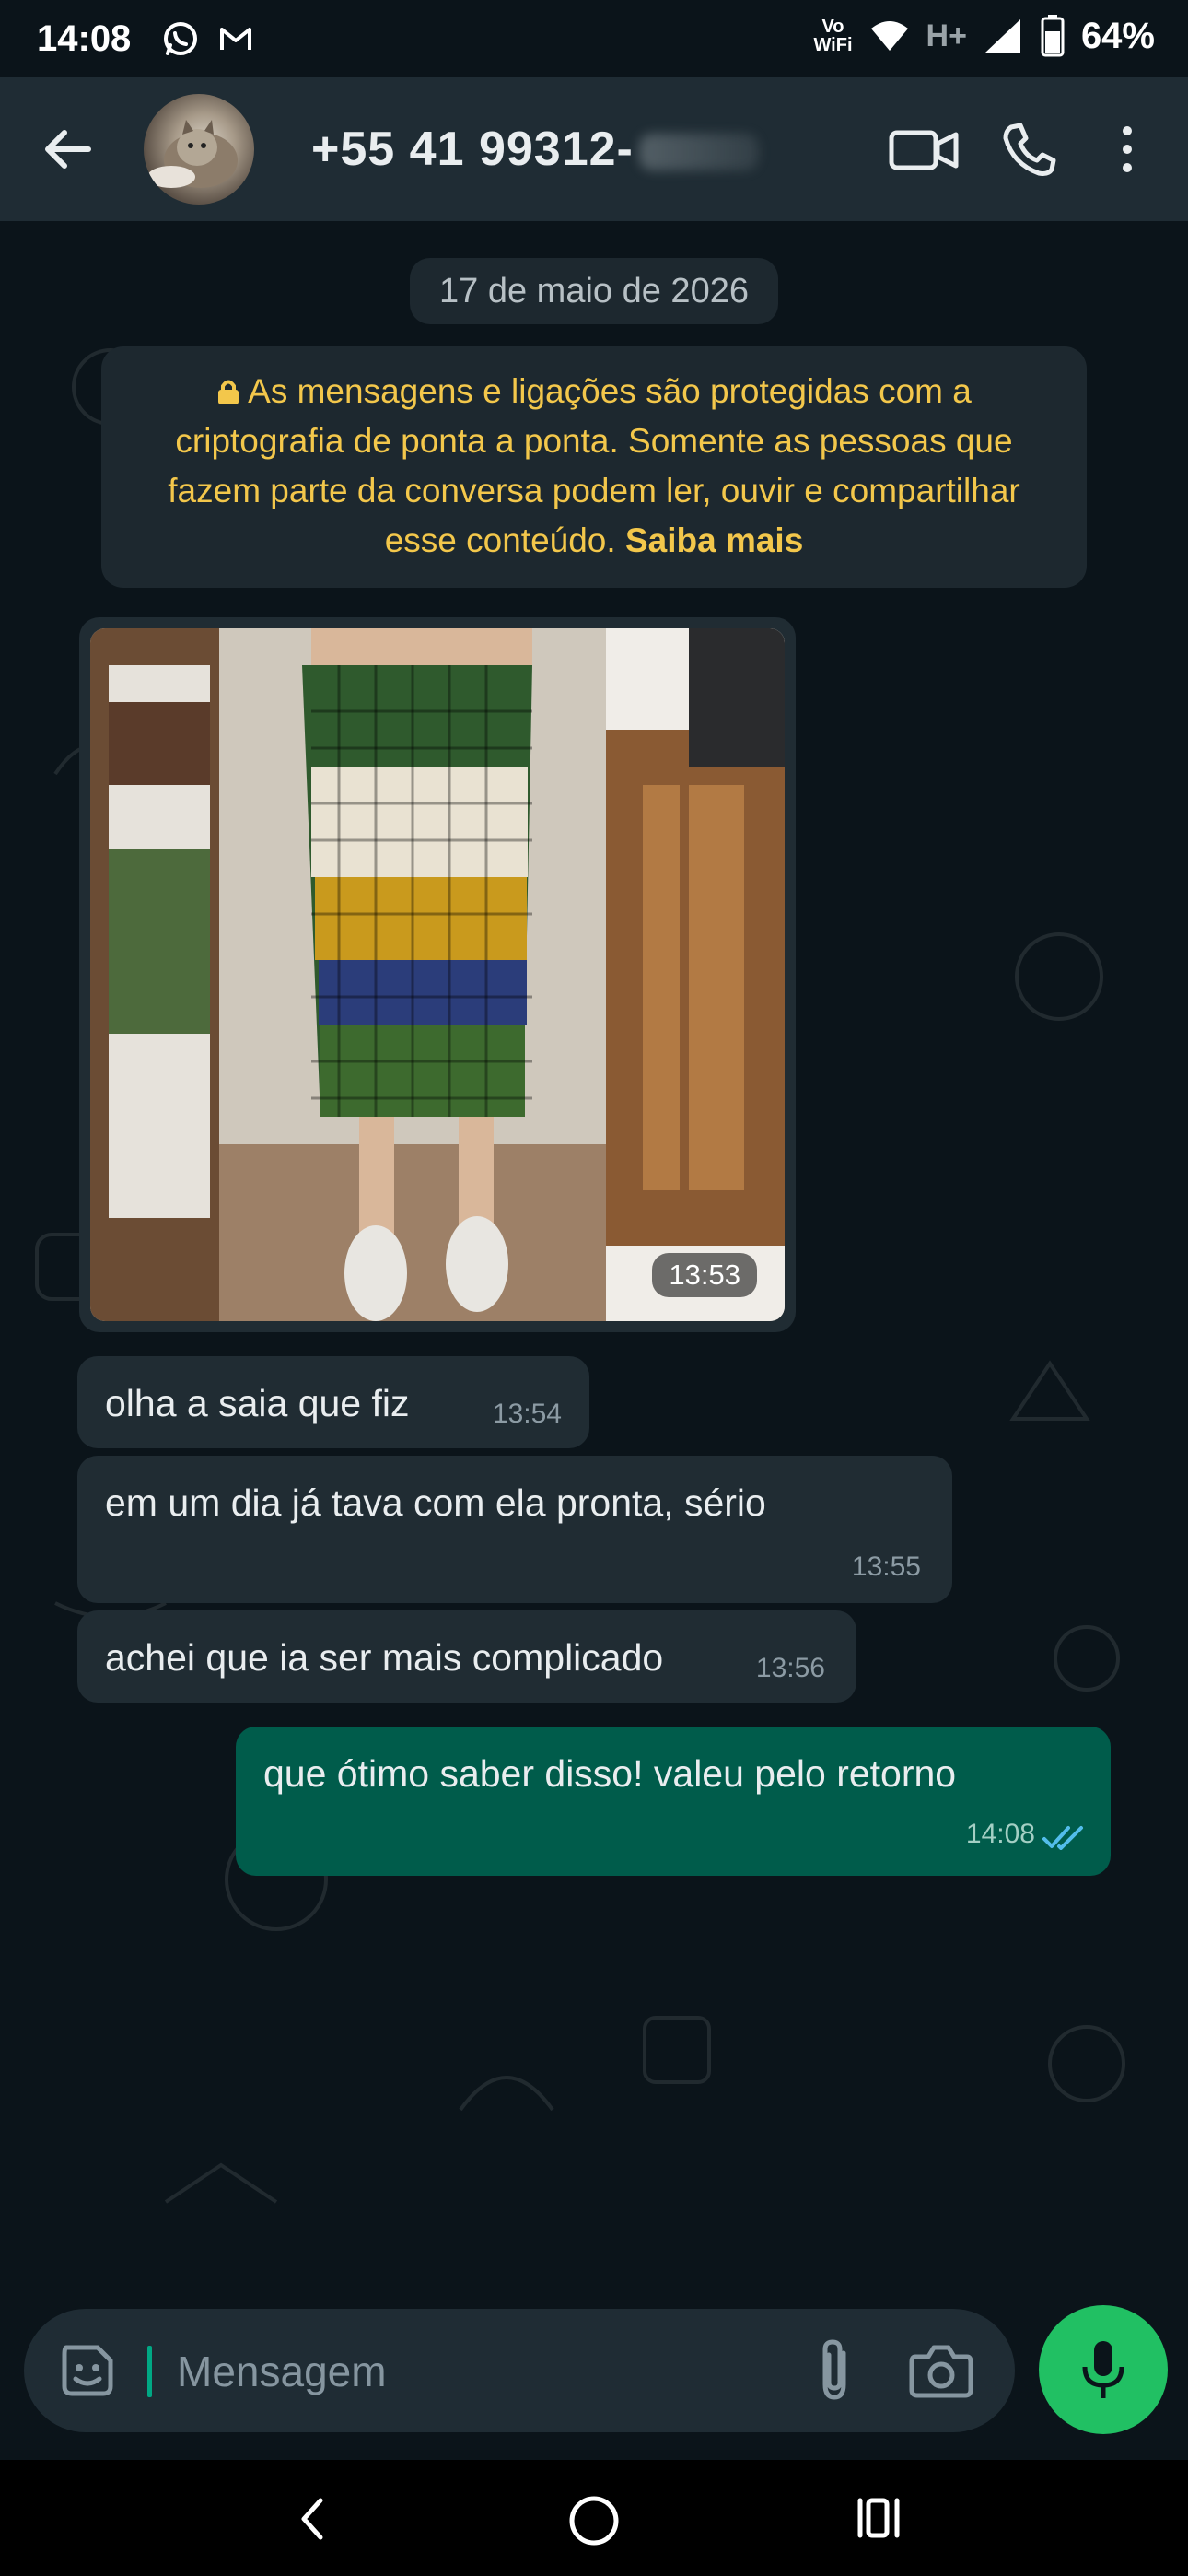  Describe the element at coordinates (473, 149) in the screenshot. I see `contact-number: +55 41 99312-` at that location.